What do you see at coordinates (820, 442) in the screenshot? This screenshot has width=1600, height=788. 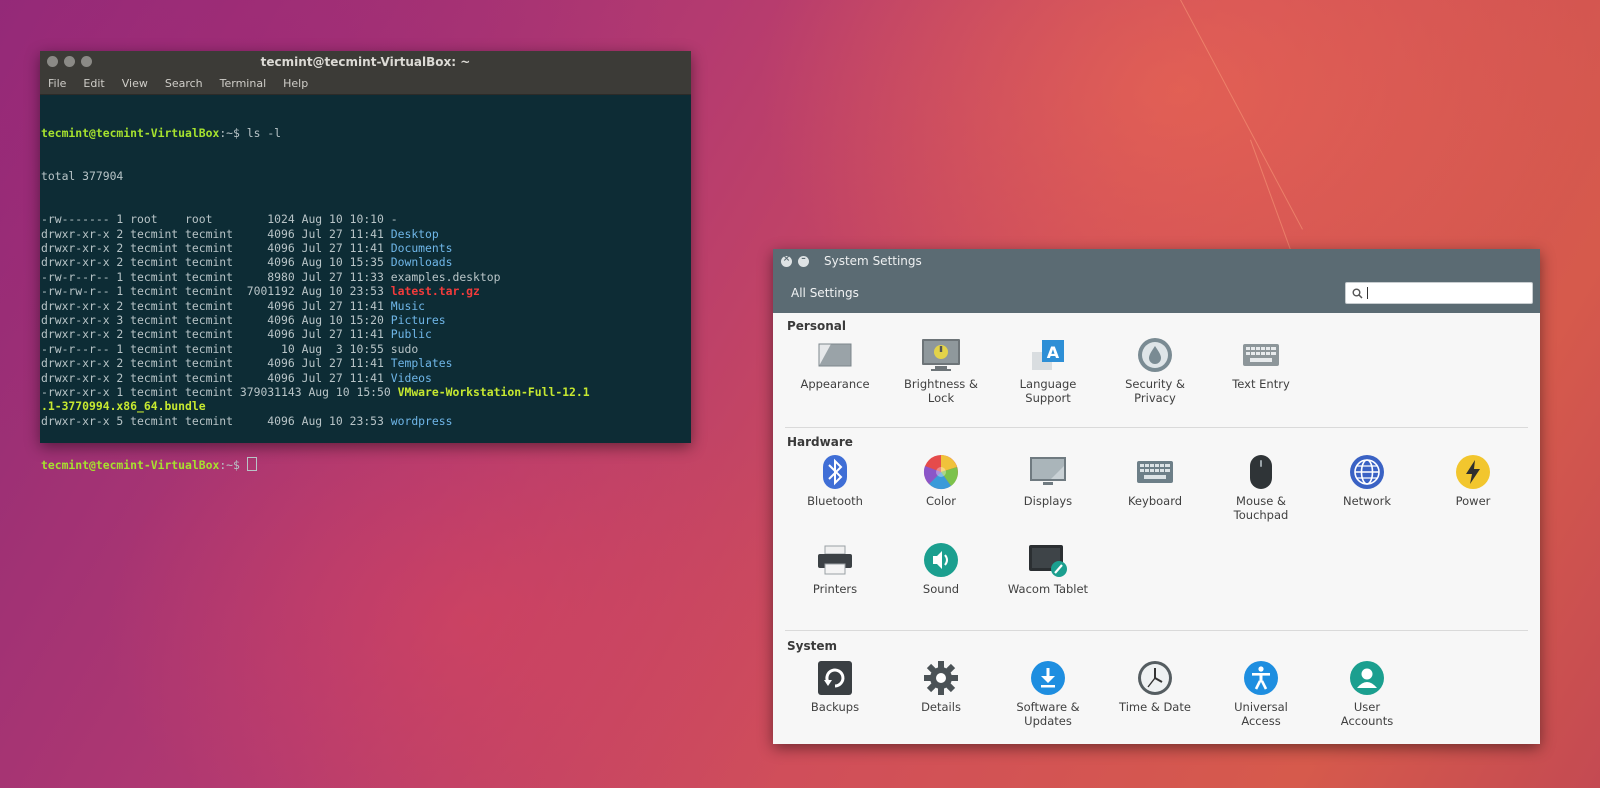 I see `section-title-hardware: Hardware` at bounding box center [820, 442].